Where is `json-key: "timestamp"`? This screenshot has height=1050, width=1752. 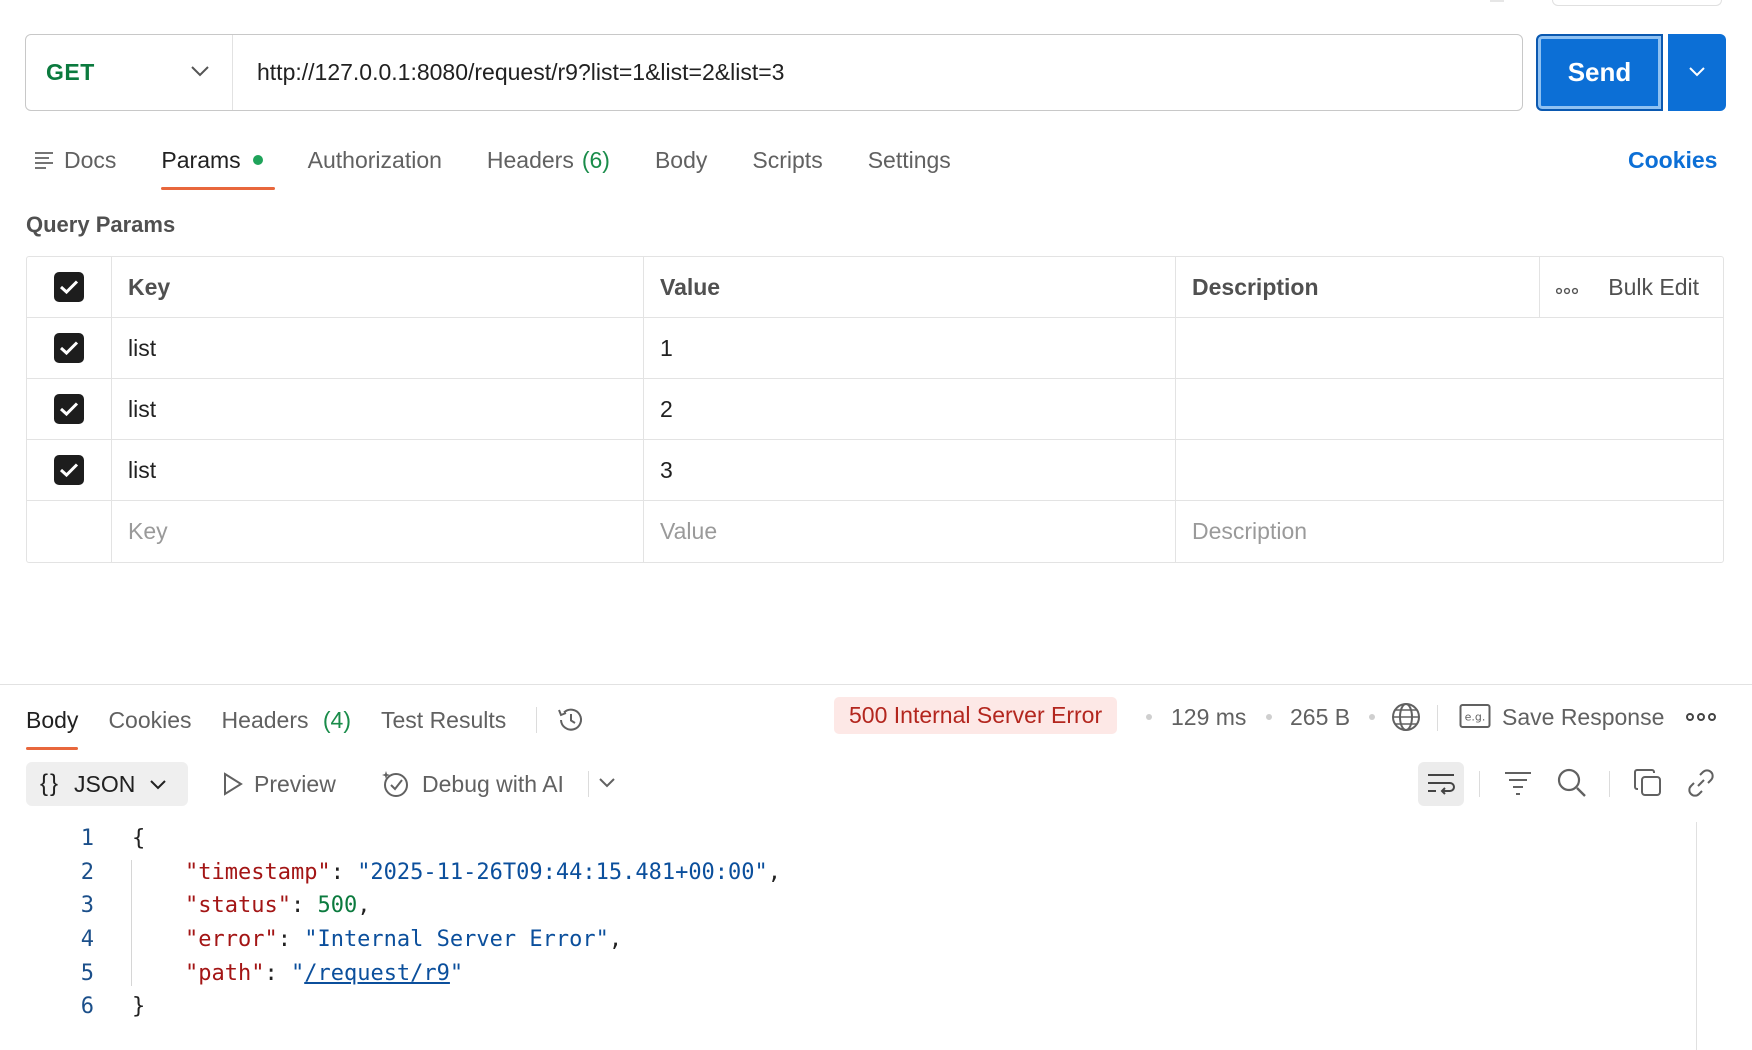
json-key: "timestamp" is located at coordinates (257, 872).